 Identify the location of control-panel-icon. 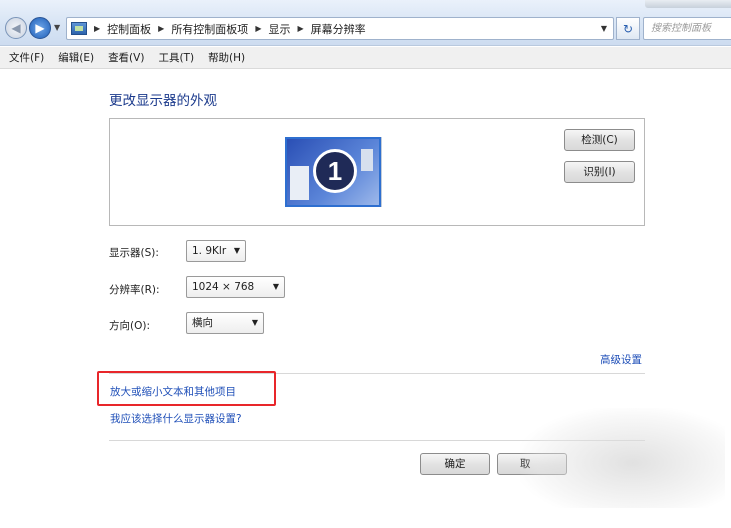
(79, 28).